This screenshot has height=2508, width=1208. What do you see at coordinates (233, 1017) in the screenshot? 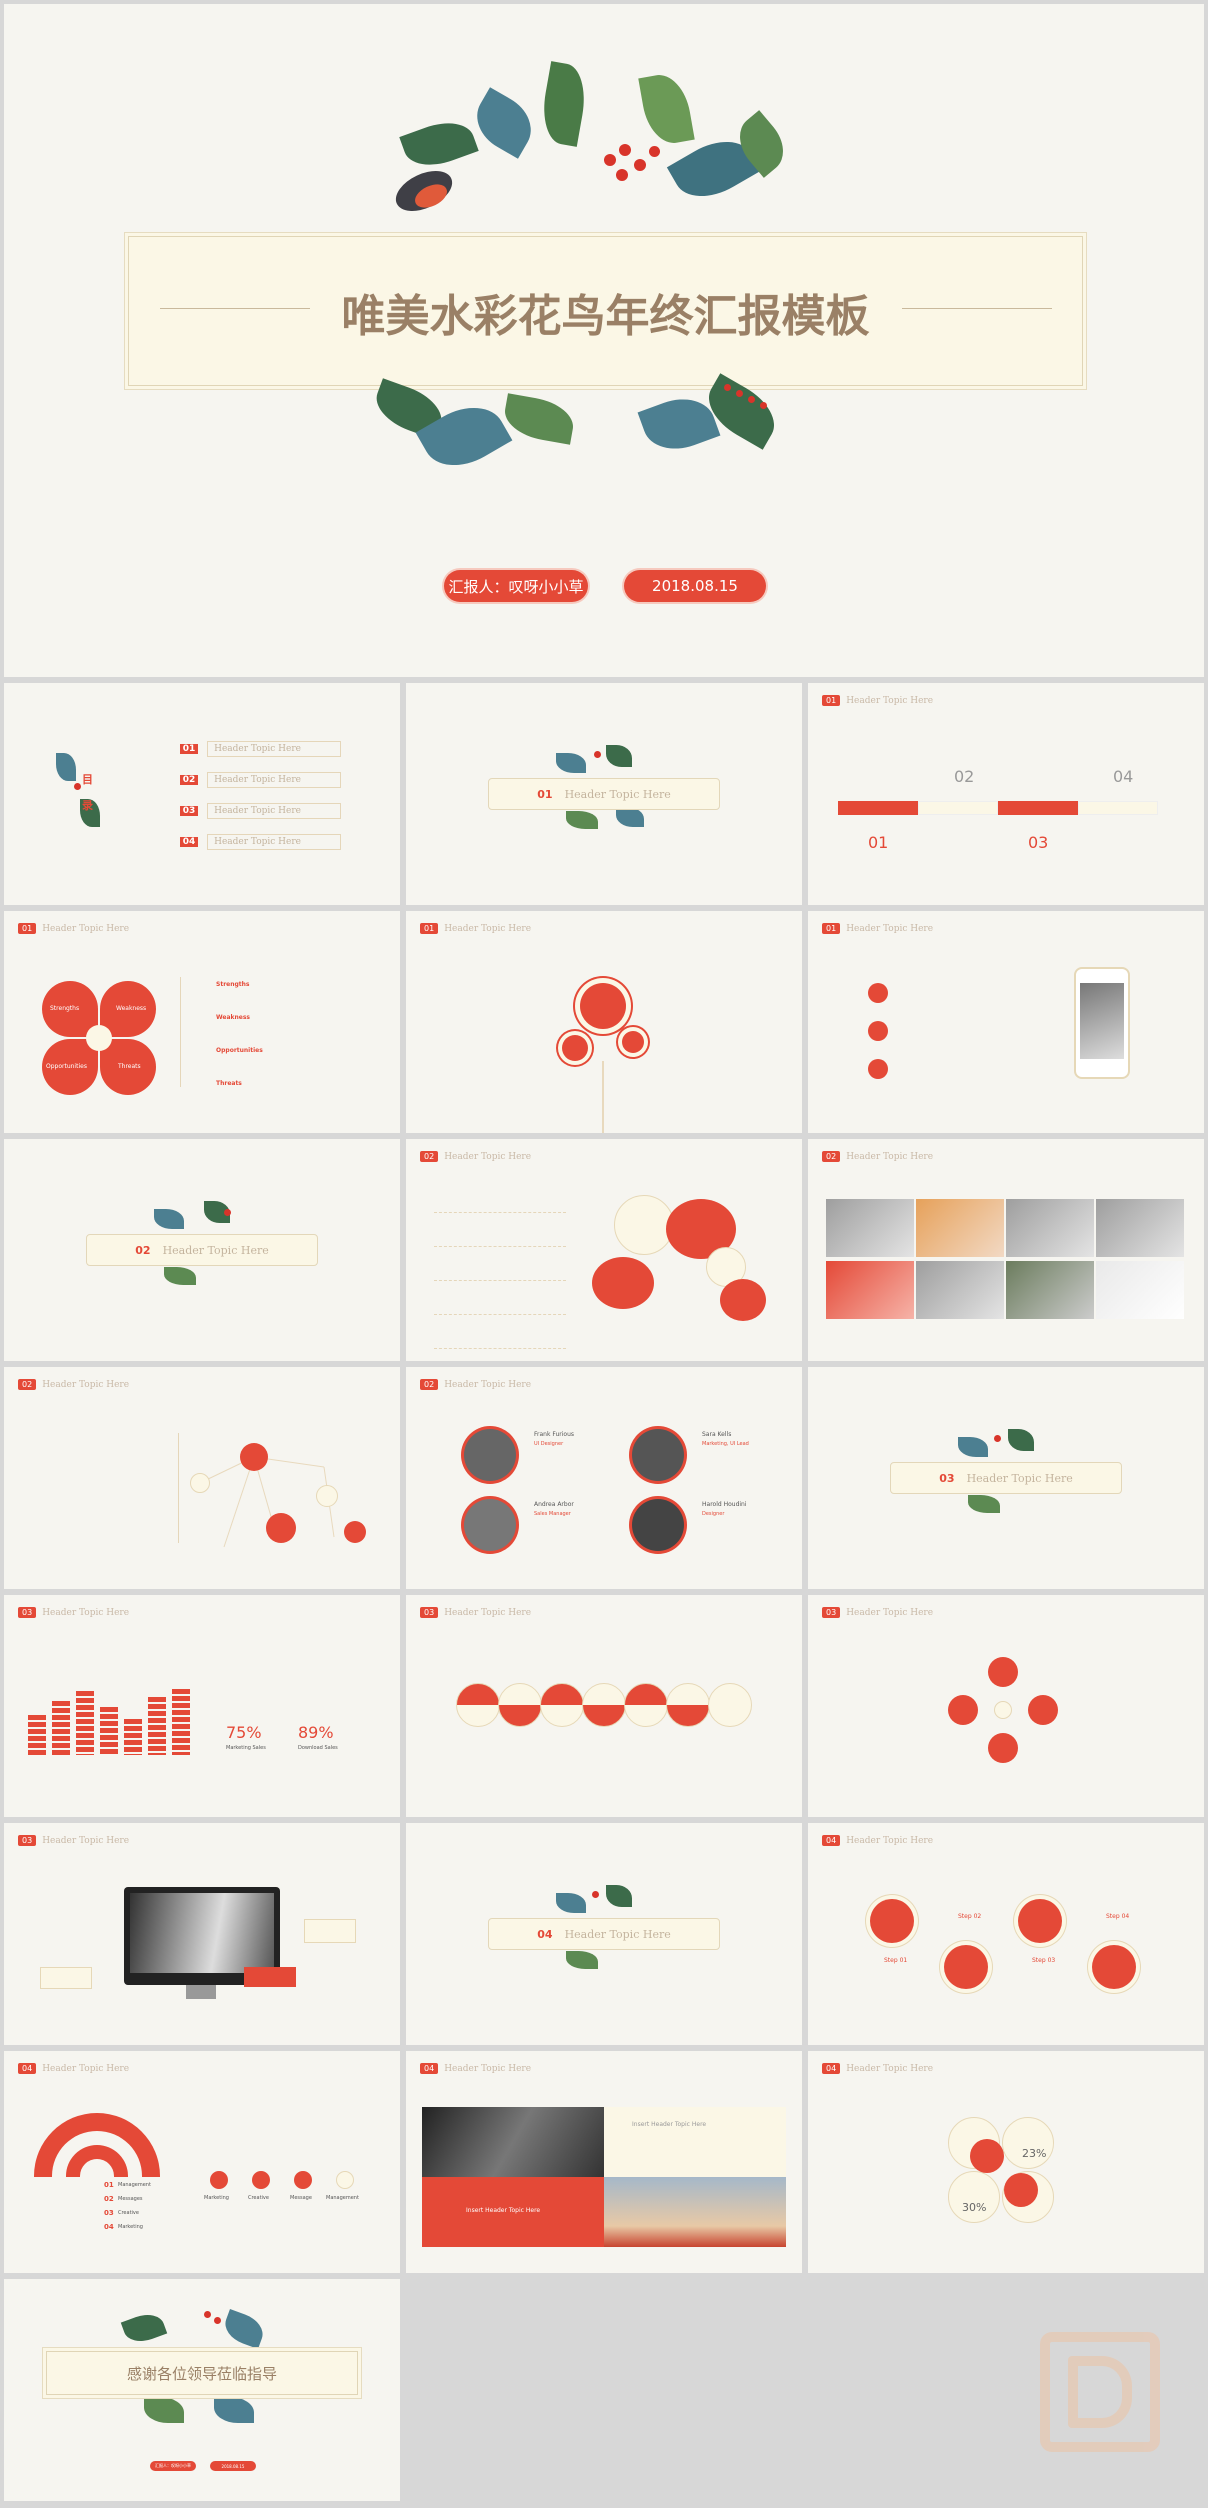
I see `swot-list-label: Weakness` at bounding box center [233, 1017].